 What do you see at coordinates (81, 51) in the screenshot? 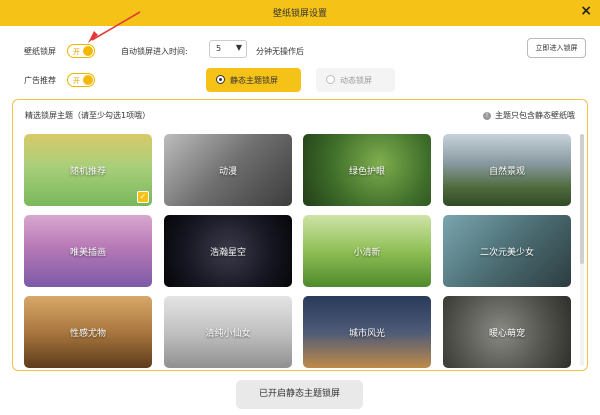
I see `lock-toggle: 开` at bounding box center [81, 51].